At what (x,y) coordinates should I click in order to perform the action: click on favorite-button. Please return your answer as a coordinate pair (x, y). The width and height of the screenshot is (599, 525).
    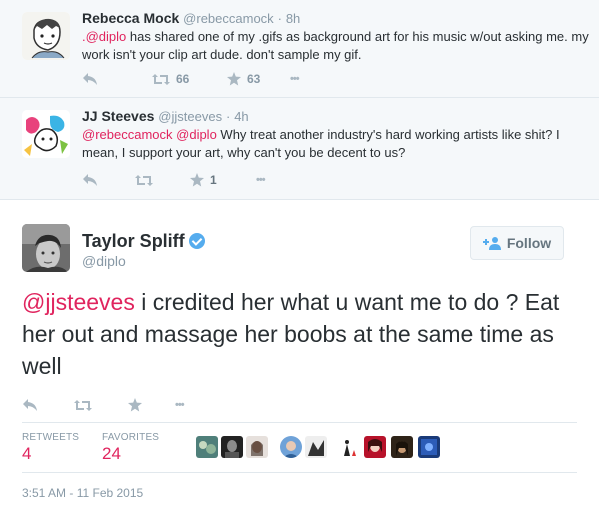
    Looking at the image, I should click on (135, 405).